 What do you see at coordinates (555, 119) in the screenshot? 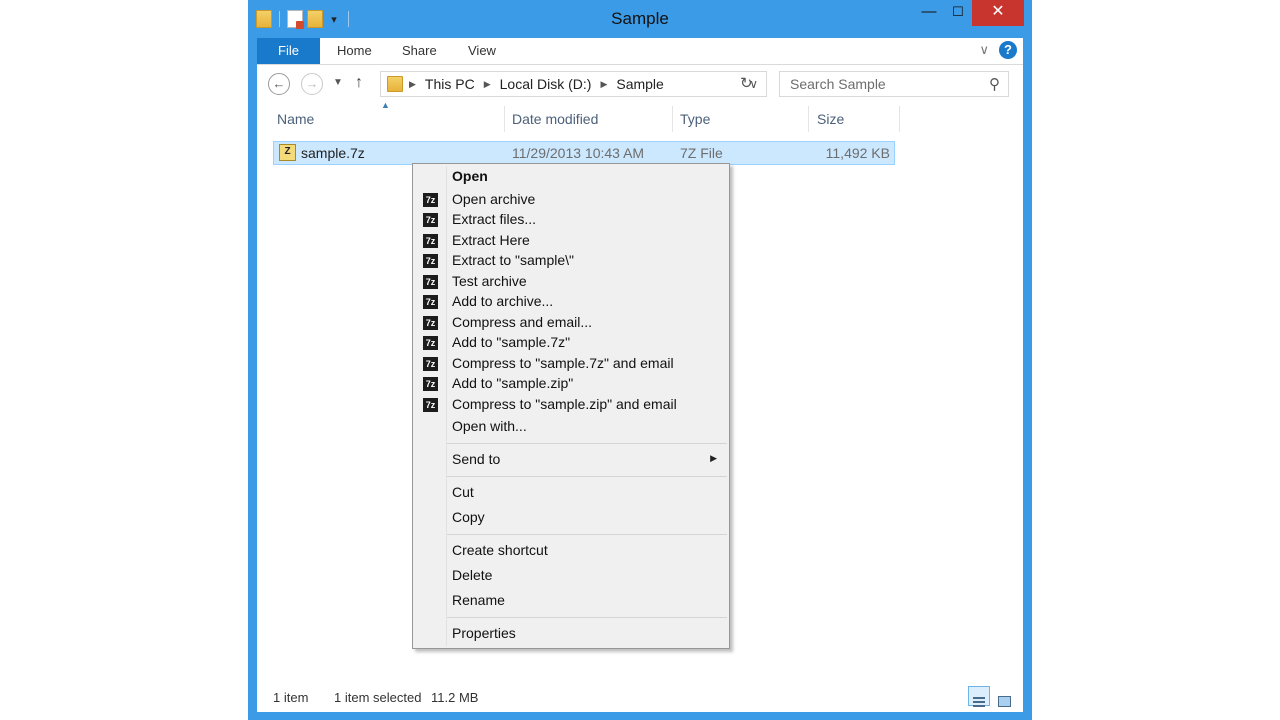
I see `column-header-date: Date modified` at bounding box center [555, 119].